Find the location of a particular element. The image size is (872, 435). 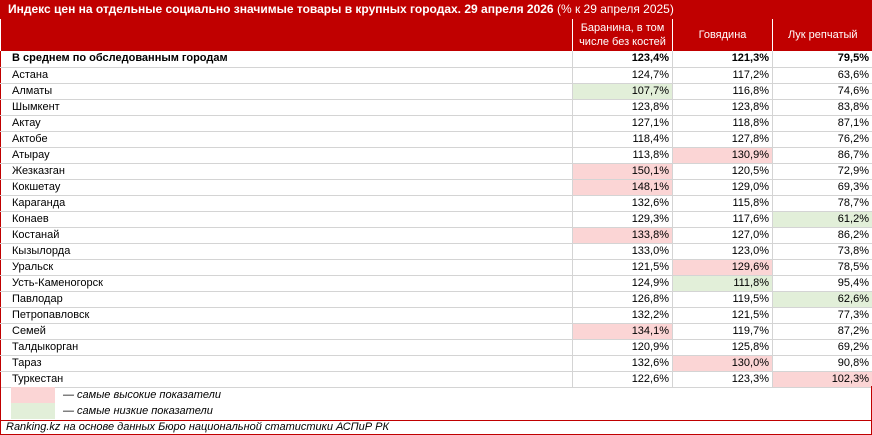

onion-index-value: 74,6% is located at coordinates (822, 91).